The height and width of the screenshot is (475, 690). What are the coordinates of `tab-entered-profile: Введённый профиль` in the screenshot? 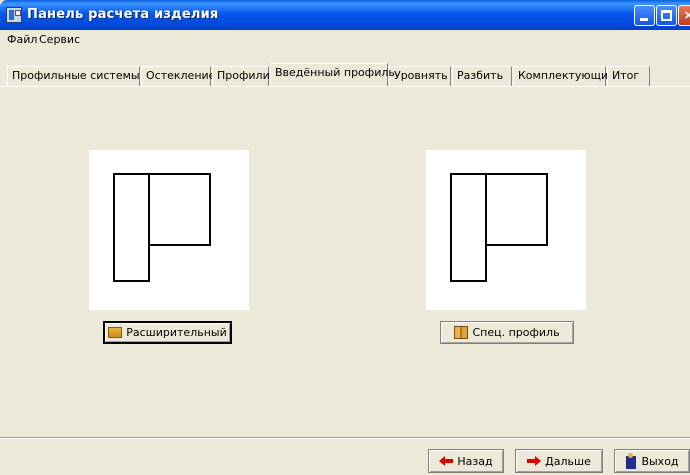 It's located at (332, 74).